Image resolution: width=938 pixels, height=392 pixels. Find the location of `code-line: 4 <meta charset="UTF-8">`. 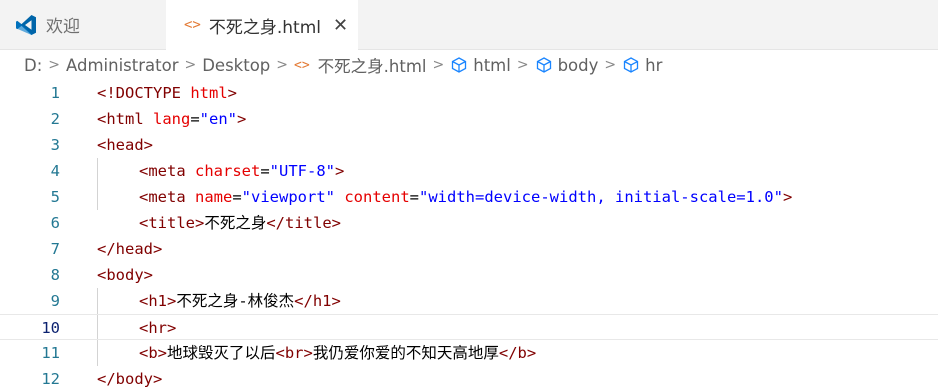

code-line: 4 <meta charset="UTF-8"> is located at coordinates (469, 171).